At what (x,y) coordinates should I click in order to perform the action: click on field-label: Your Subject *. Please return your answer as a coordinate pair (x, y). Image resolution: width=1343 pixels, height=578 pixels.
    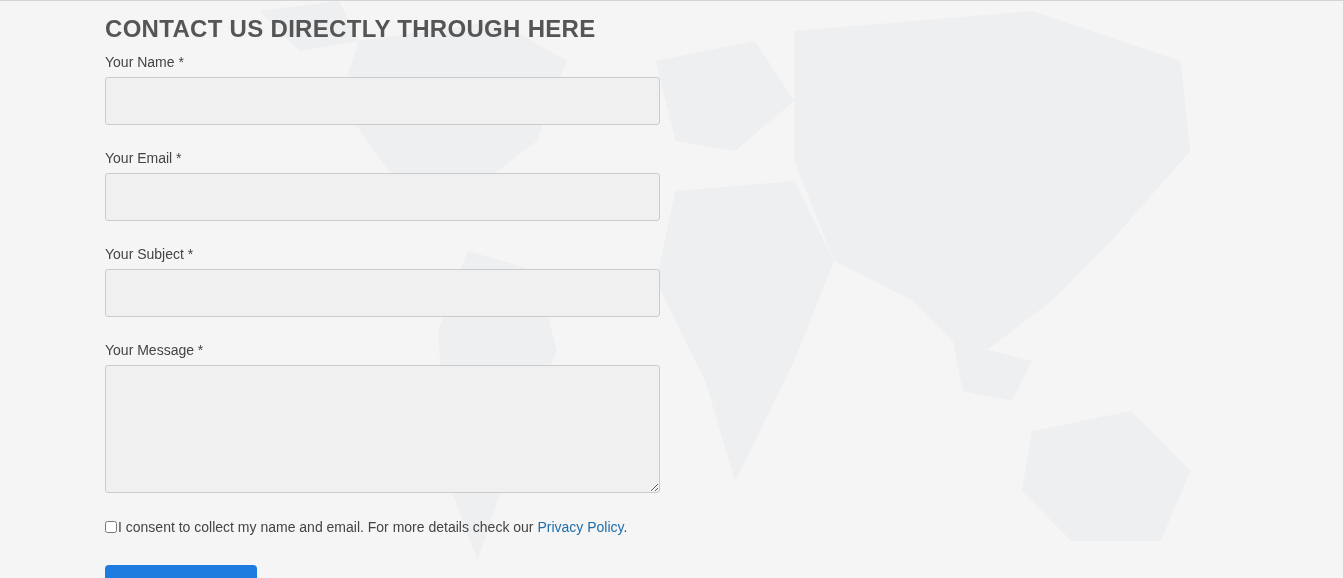
    Looking at the image, I should click on (150, 254).